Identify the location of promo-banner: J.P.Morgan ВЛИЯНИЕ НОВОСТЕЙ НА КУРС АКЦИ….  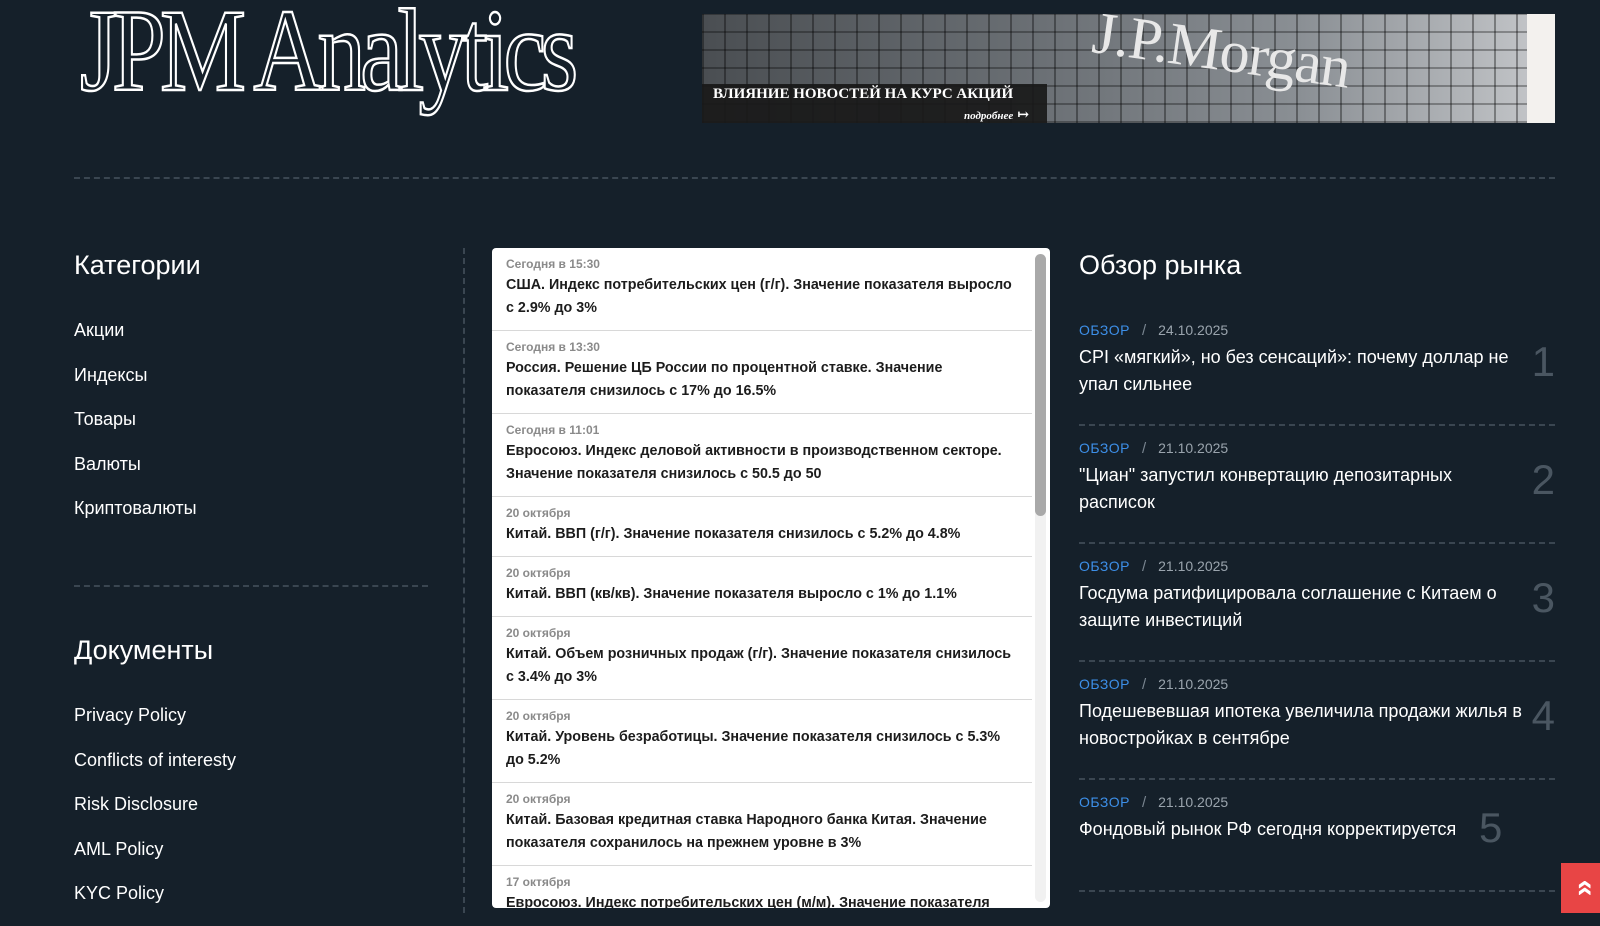
(1128, 68).